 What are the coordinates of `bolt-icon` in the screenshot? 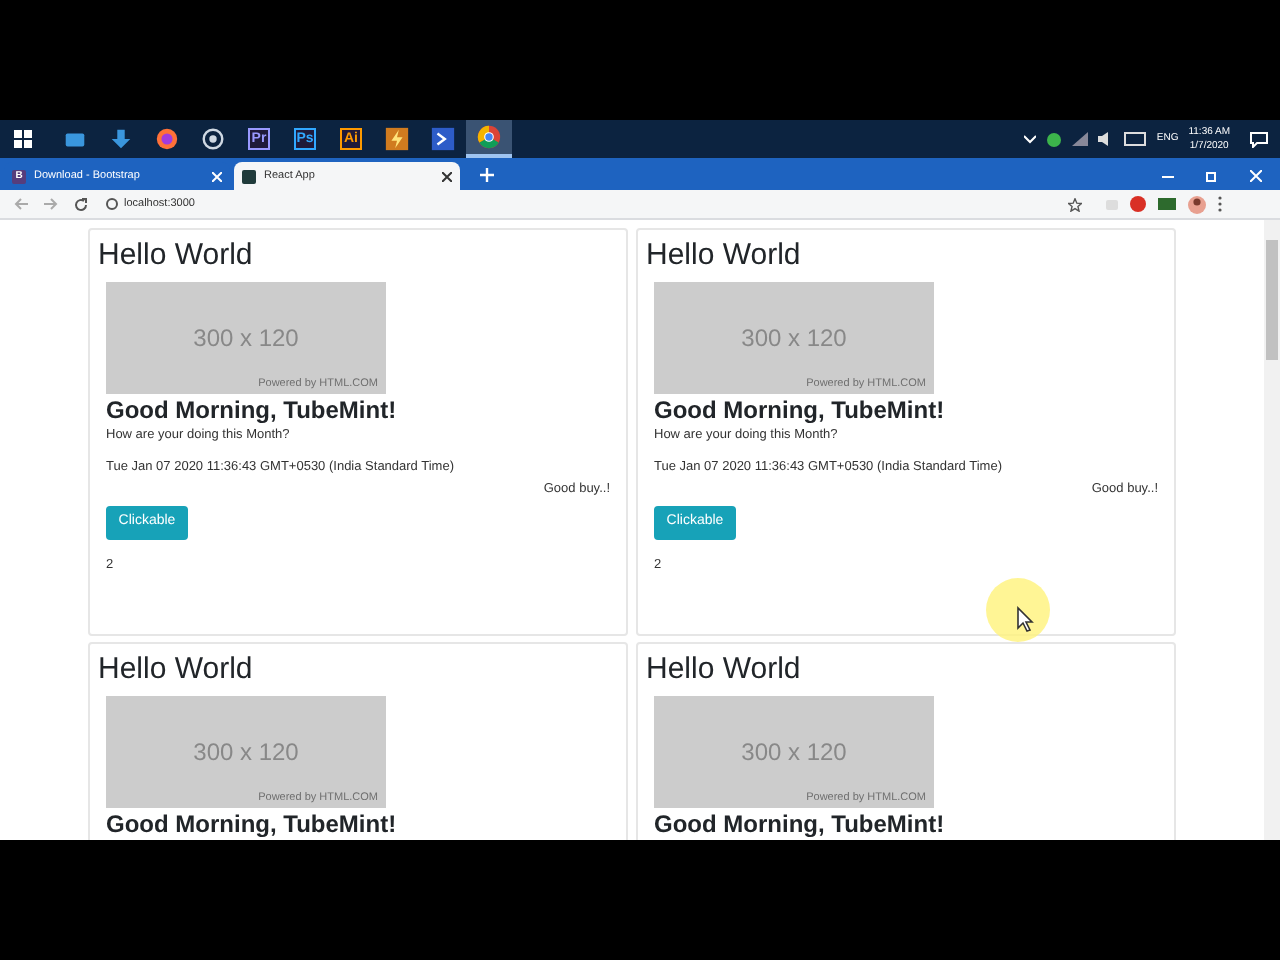 It's located at (397, 139).